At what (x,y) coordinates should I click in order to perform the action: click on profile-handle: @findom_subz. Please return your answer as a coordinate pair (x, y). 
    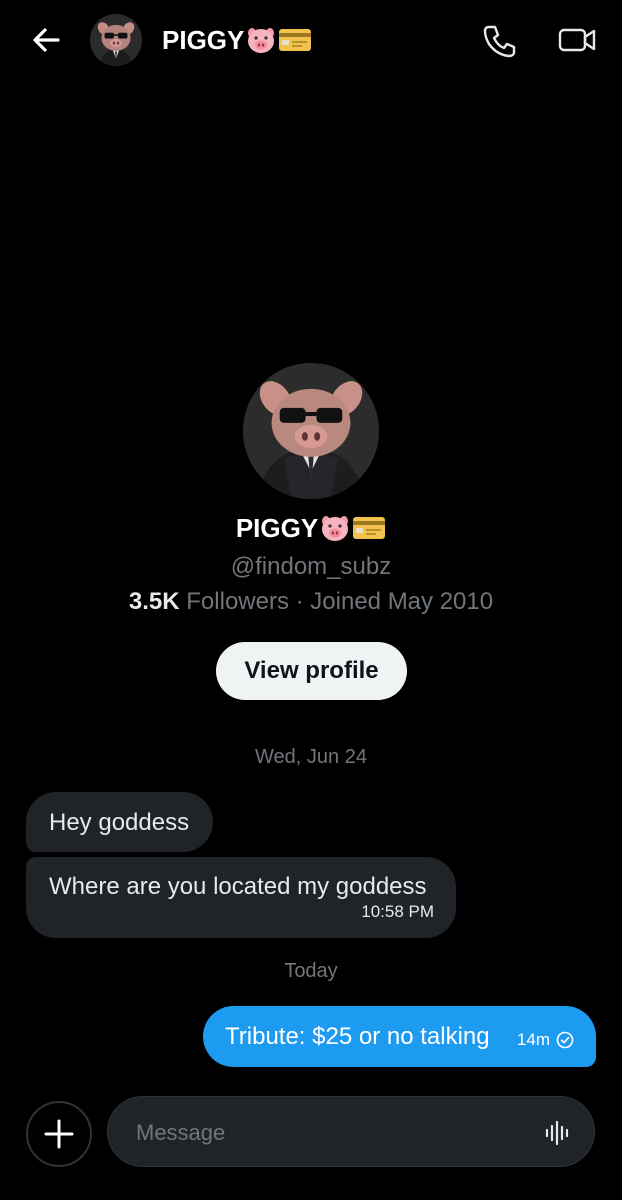
    Looking at the image, I should click on (311, 566).